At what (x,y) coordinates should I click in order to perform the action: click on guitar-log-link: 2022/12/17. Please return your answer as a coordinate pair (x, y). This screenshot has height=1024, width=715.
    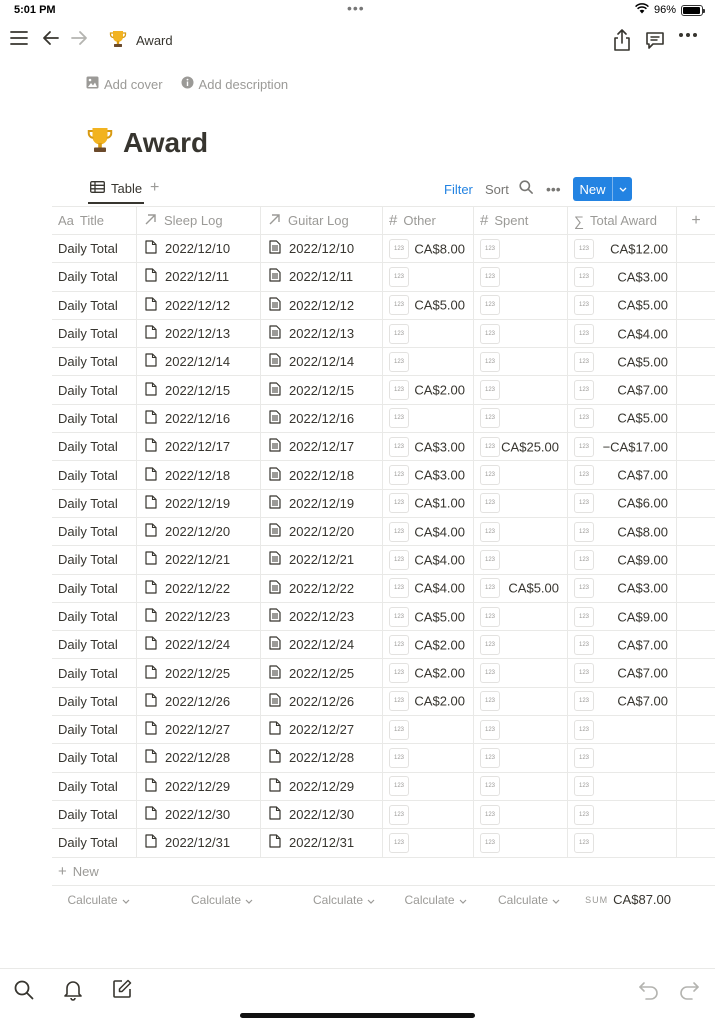
    Looking at the image, I should click on (321, 446).